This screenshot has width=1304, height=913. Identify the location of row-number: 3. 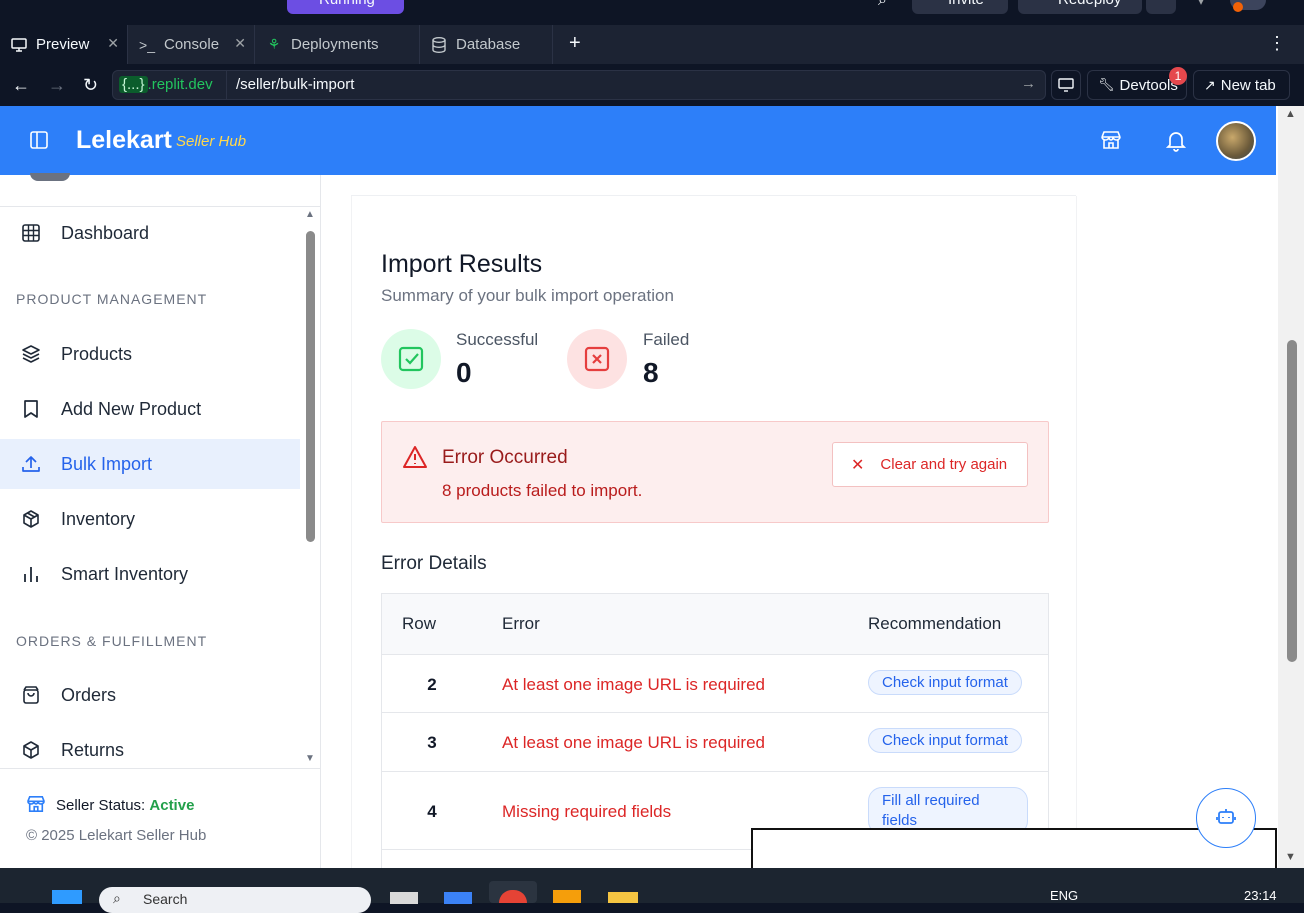
(432, 742).